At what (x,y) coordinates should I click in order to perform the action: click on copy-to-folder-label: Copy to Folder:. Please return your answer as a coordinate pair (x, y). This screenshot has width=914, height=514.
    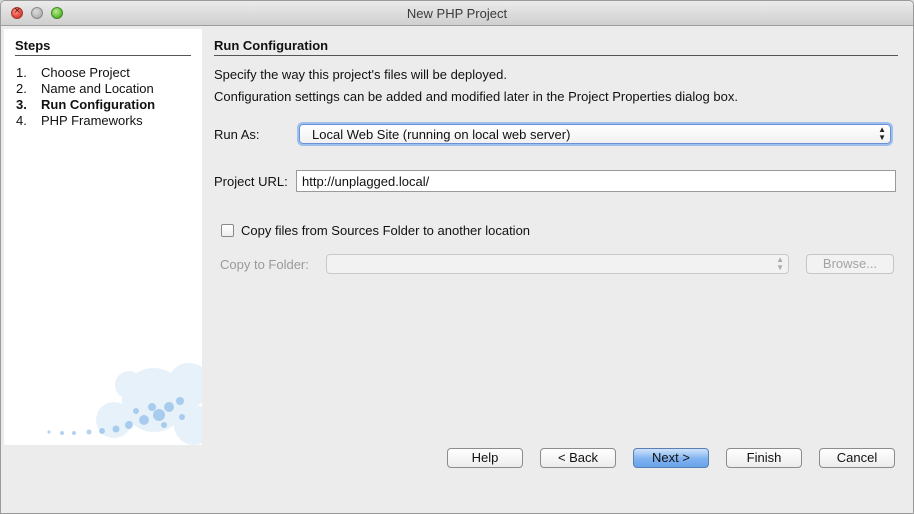
    Looking at the image, I should click on (264, 264).